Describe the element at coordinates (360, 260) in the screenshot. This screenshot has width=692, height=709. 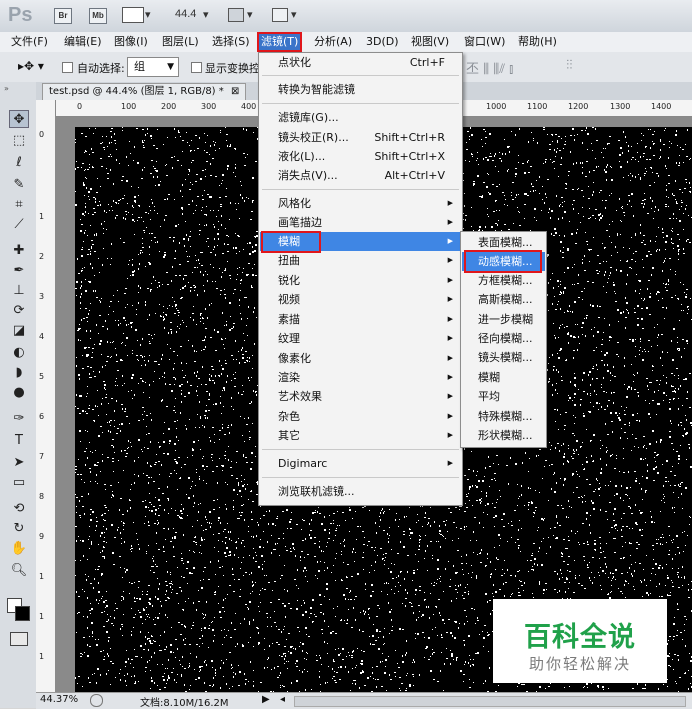
I see `menu-item-distort: 扭曲 ▶` at that location.